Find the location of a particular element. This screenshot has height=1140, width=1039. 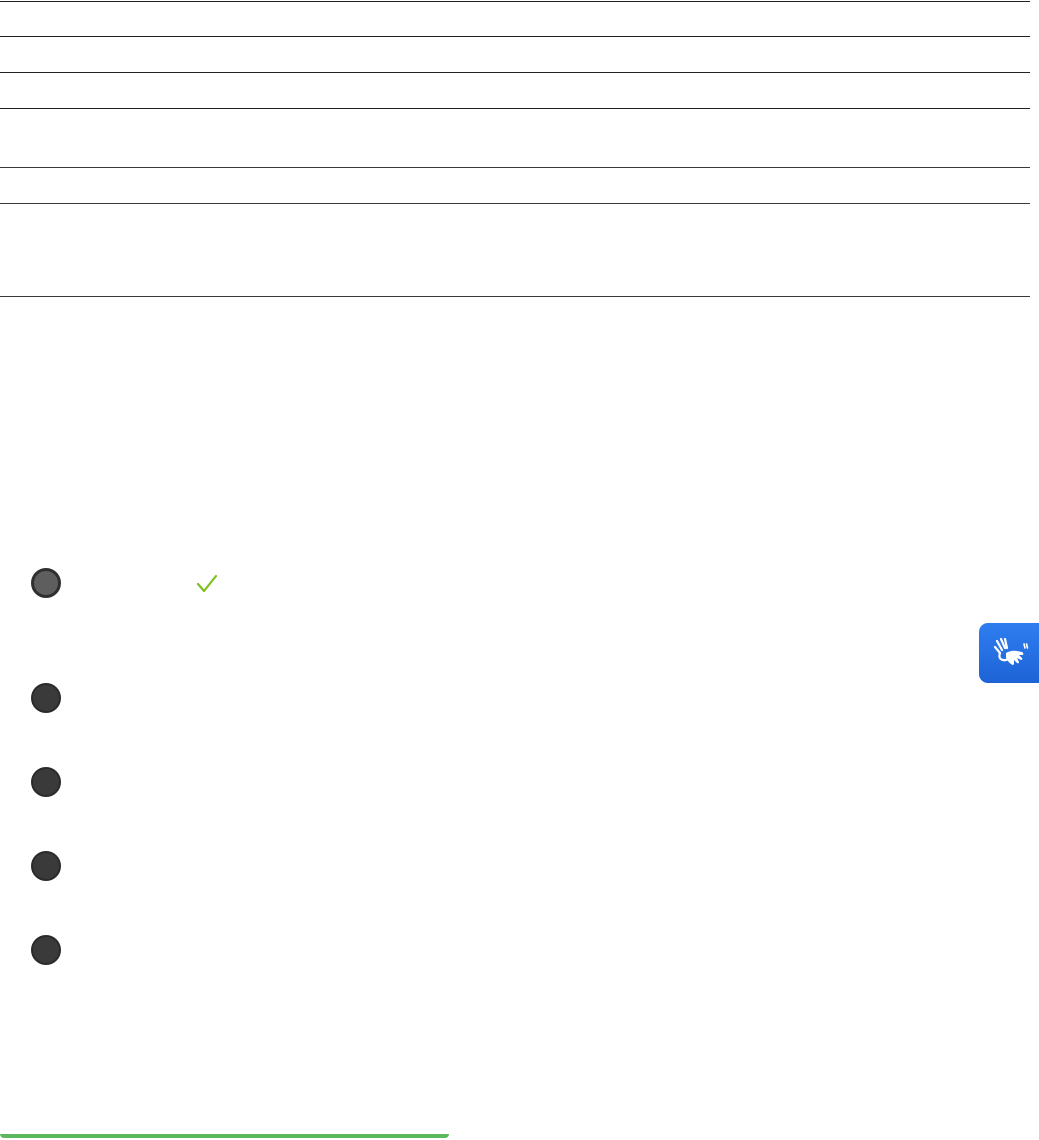

radio-button-selected is located at coordinates (46, 583).